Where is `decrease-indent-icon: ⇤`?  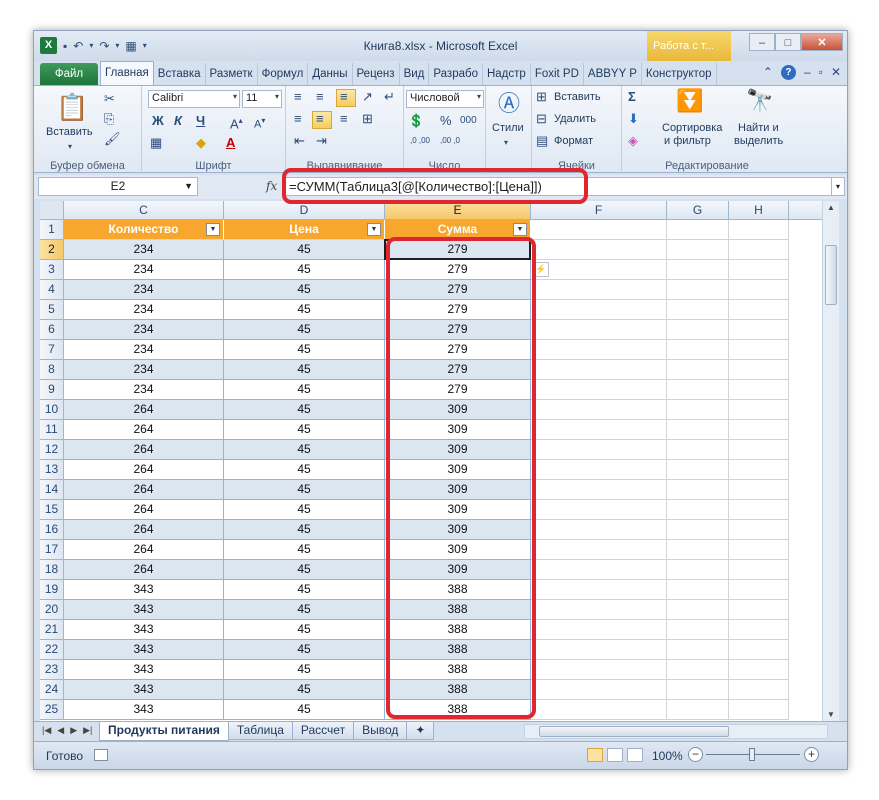
decrease-indent-icon: ⇤ is located at coordinates (299, 141).